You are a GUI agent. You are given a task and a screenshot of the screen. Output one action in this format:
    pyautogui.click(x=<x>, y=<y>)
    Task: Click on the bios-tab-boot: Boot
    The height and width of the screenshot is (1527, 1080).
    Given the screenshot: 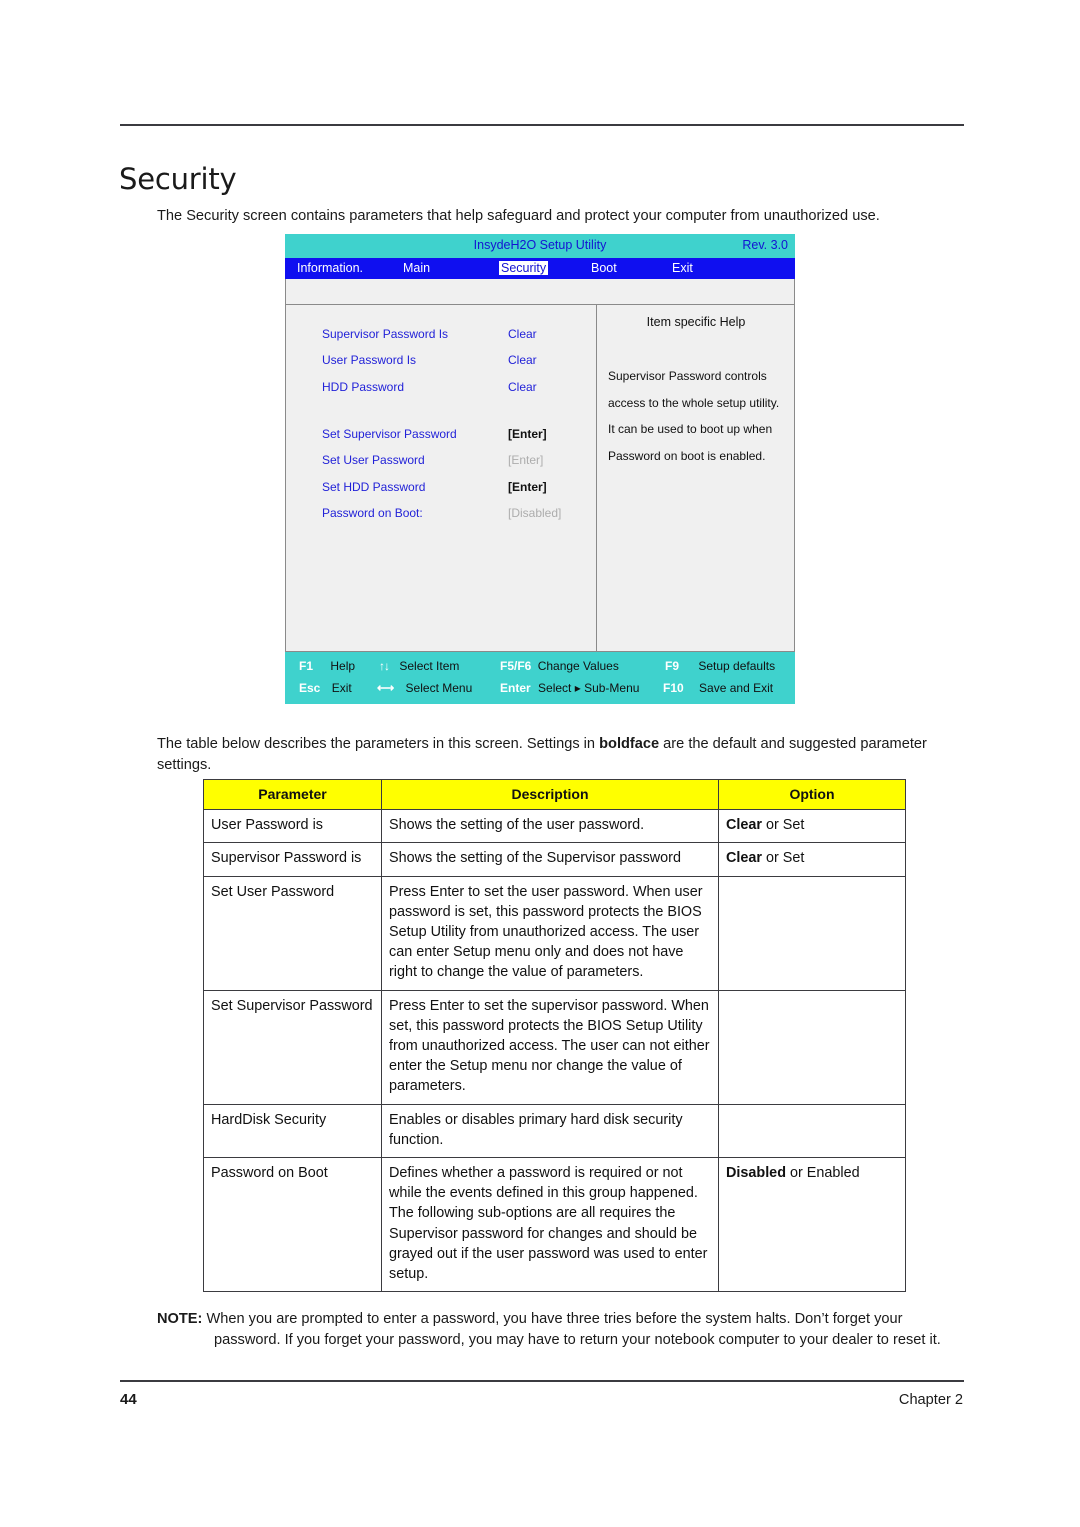 What is the action you would take?
    pyautogui.click(x=604, y=268)
    